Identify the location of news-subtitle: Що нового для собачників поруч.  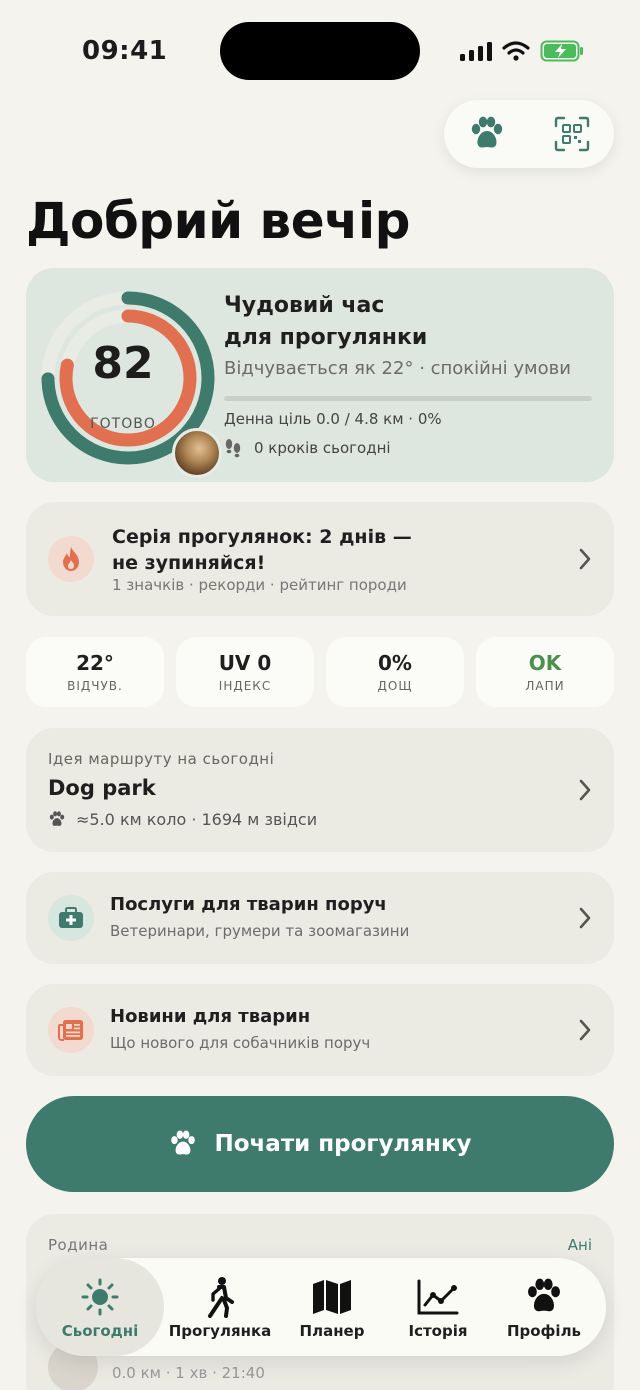
(240, 1043).